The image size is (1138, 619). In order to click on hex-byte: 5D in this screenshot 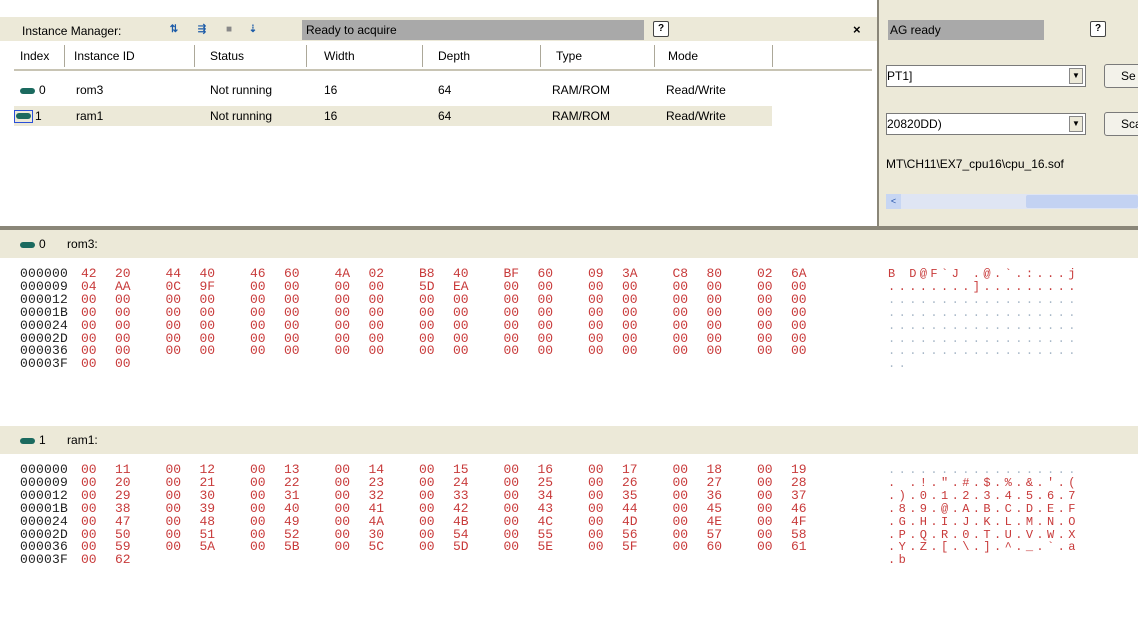, I will do `click(461, 546)`.